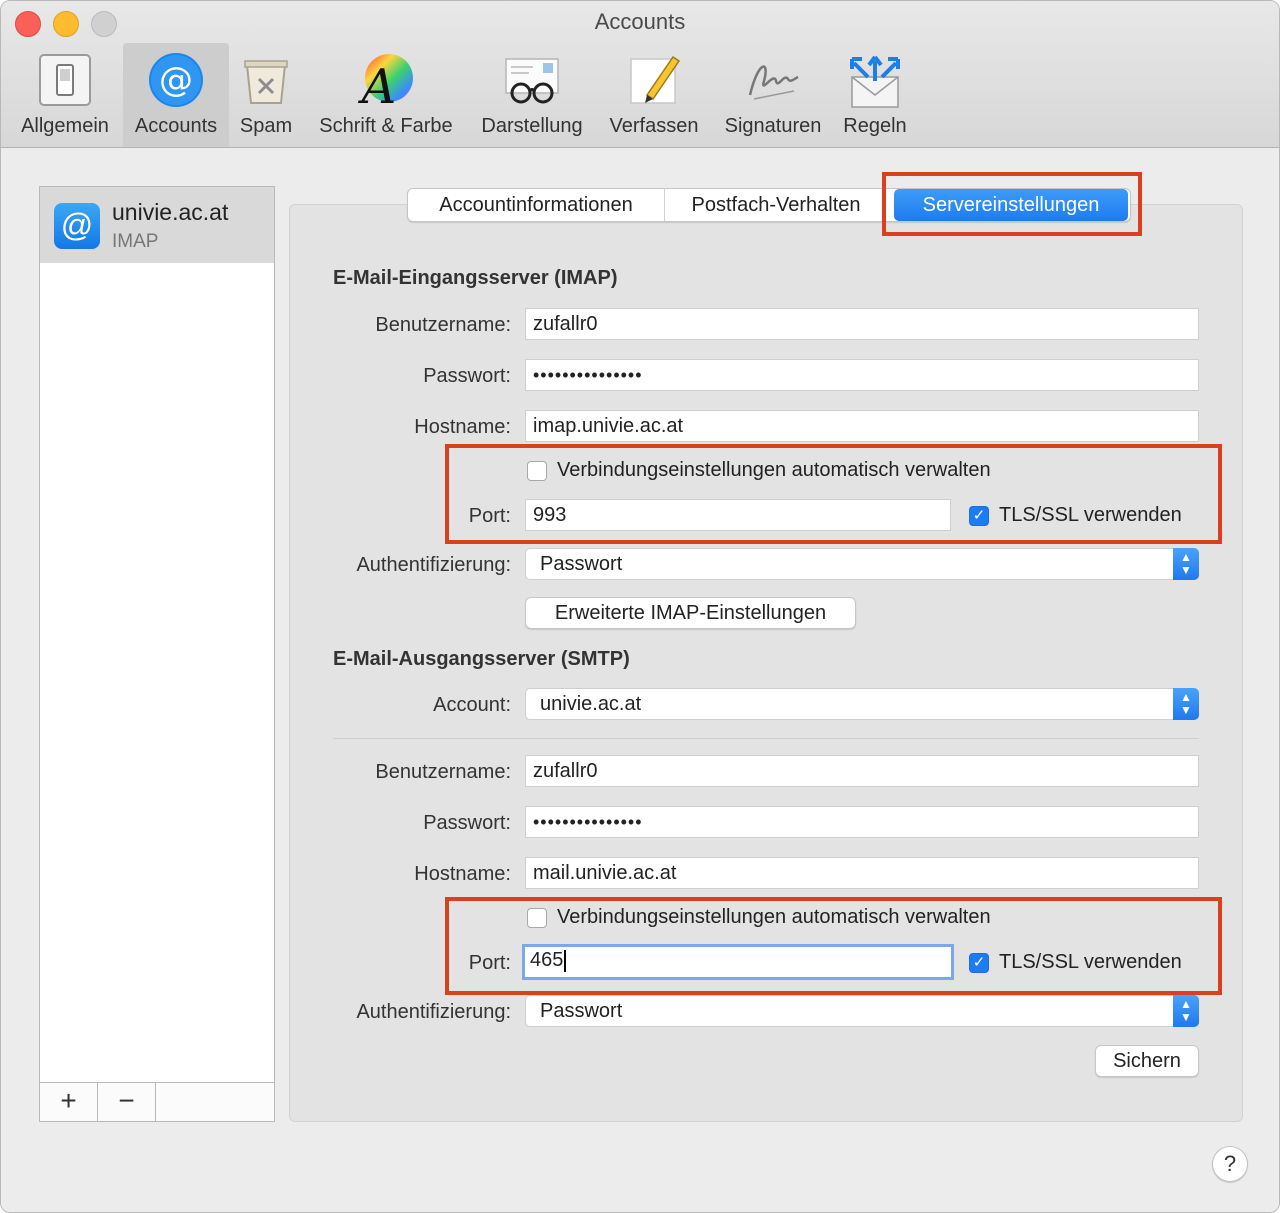  Describe the element at coordinates (862, 324) in the screenshot. I see `incoming-username-field: zufallr0` at that location.